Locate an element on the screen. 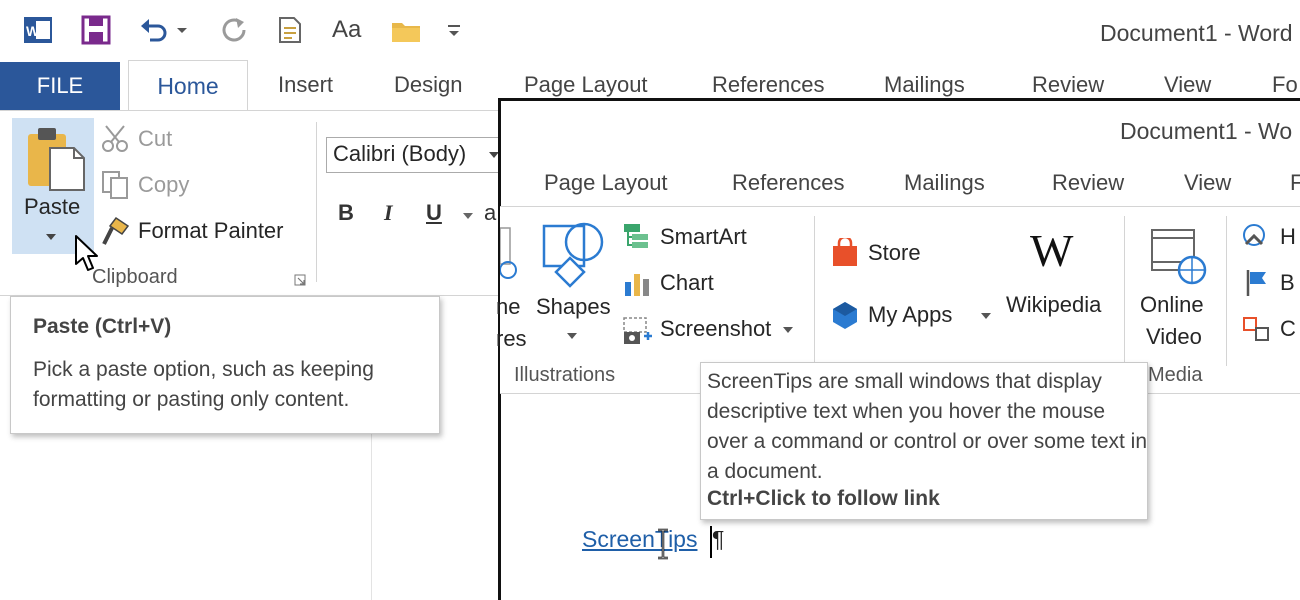  illustrations-group-label: Illustrations is located at coordinates (565, 375).